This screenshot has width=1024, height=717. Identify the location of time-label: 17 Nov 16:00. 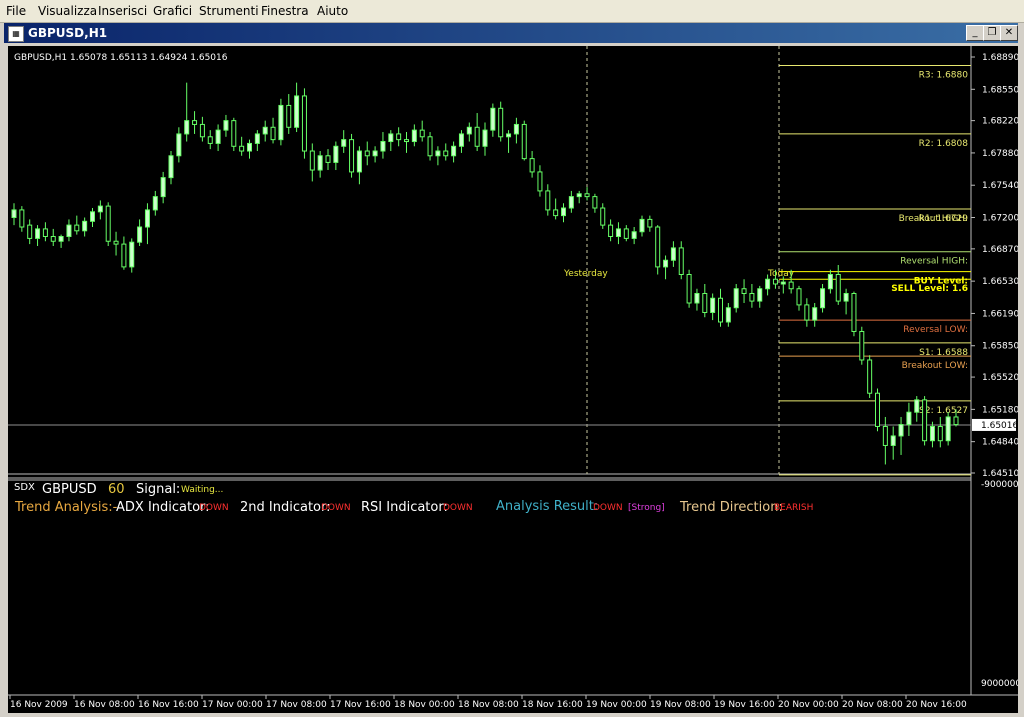
(360, 705).